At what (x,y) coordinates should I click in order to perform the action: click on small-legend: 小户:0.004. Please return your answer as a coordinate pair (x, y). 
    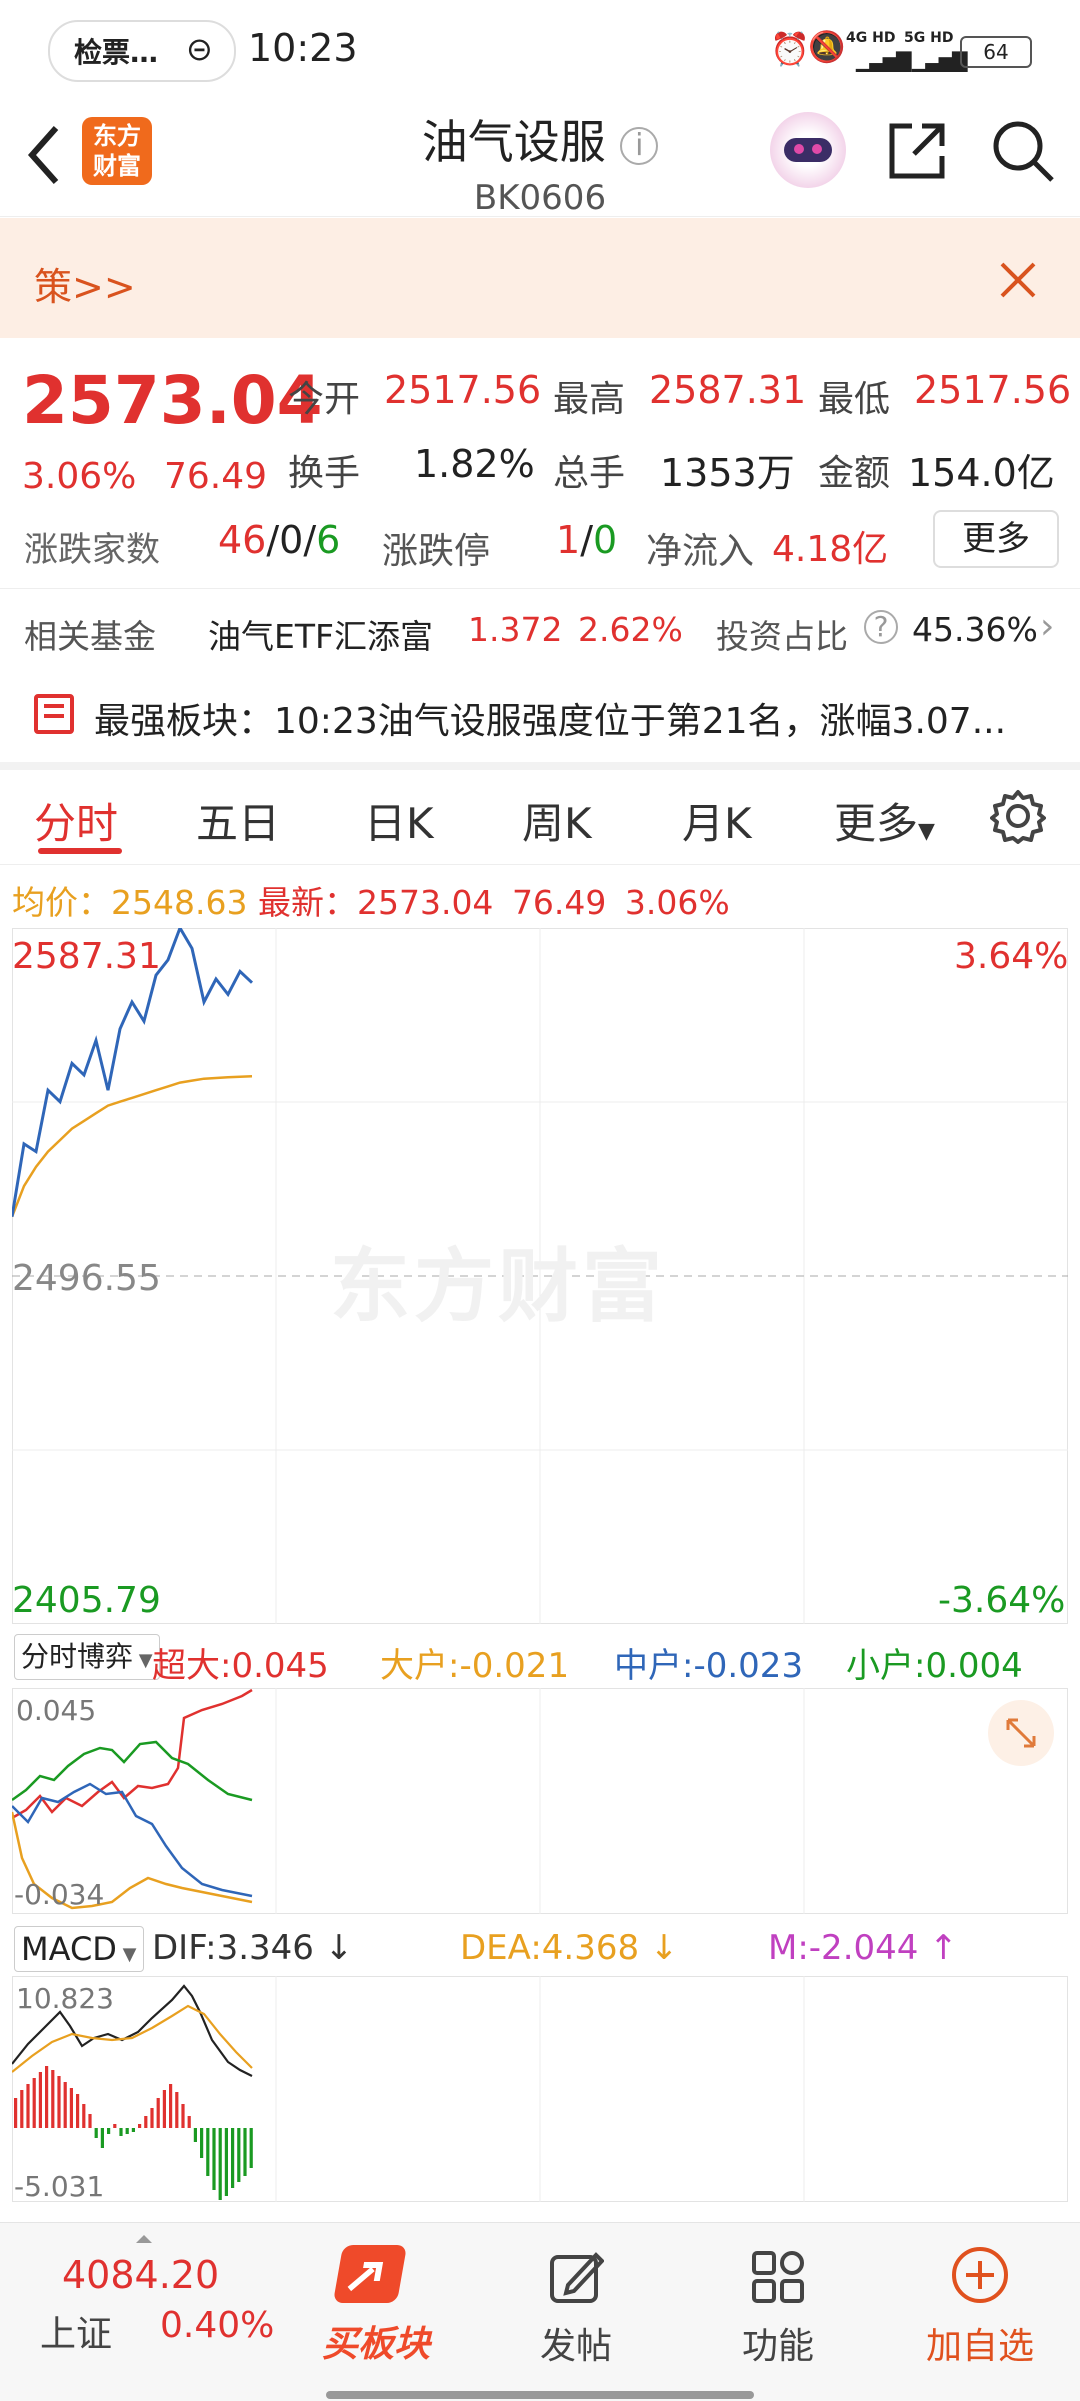
    Looking at the image, I should click on (934, 1662).